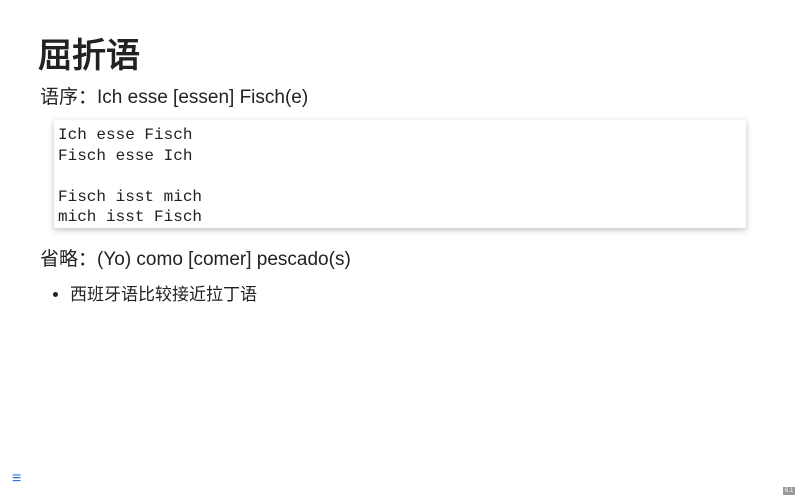 The width and height of the screenshot is (800, 500). I want to click on bullet-list: 西班牙语比较接近拉丁语, so click(154, 292).